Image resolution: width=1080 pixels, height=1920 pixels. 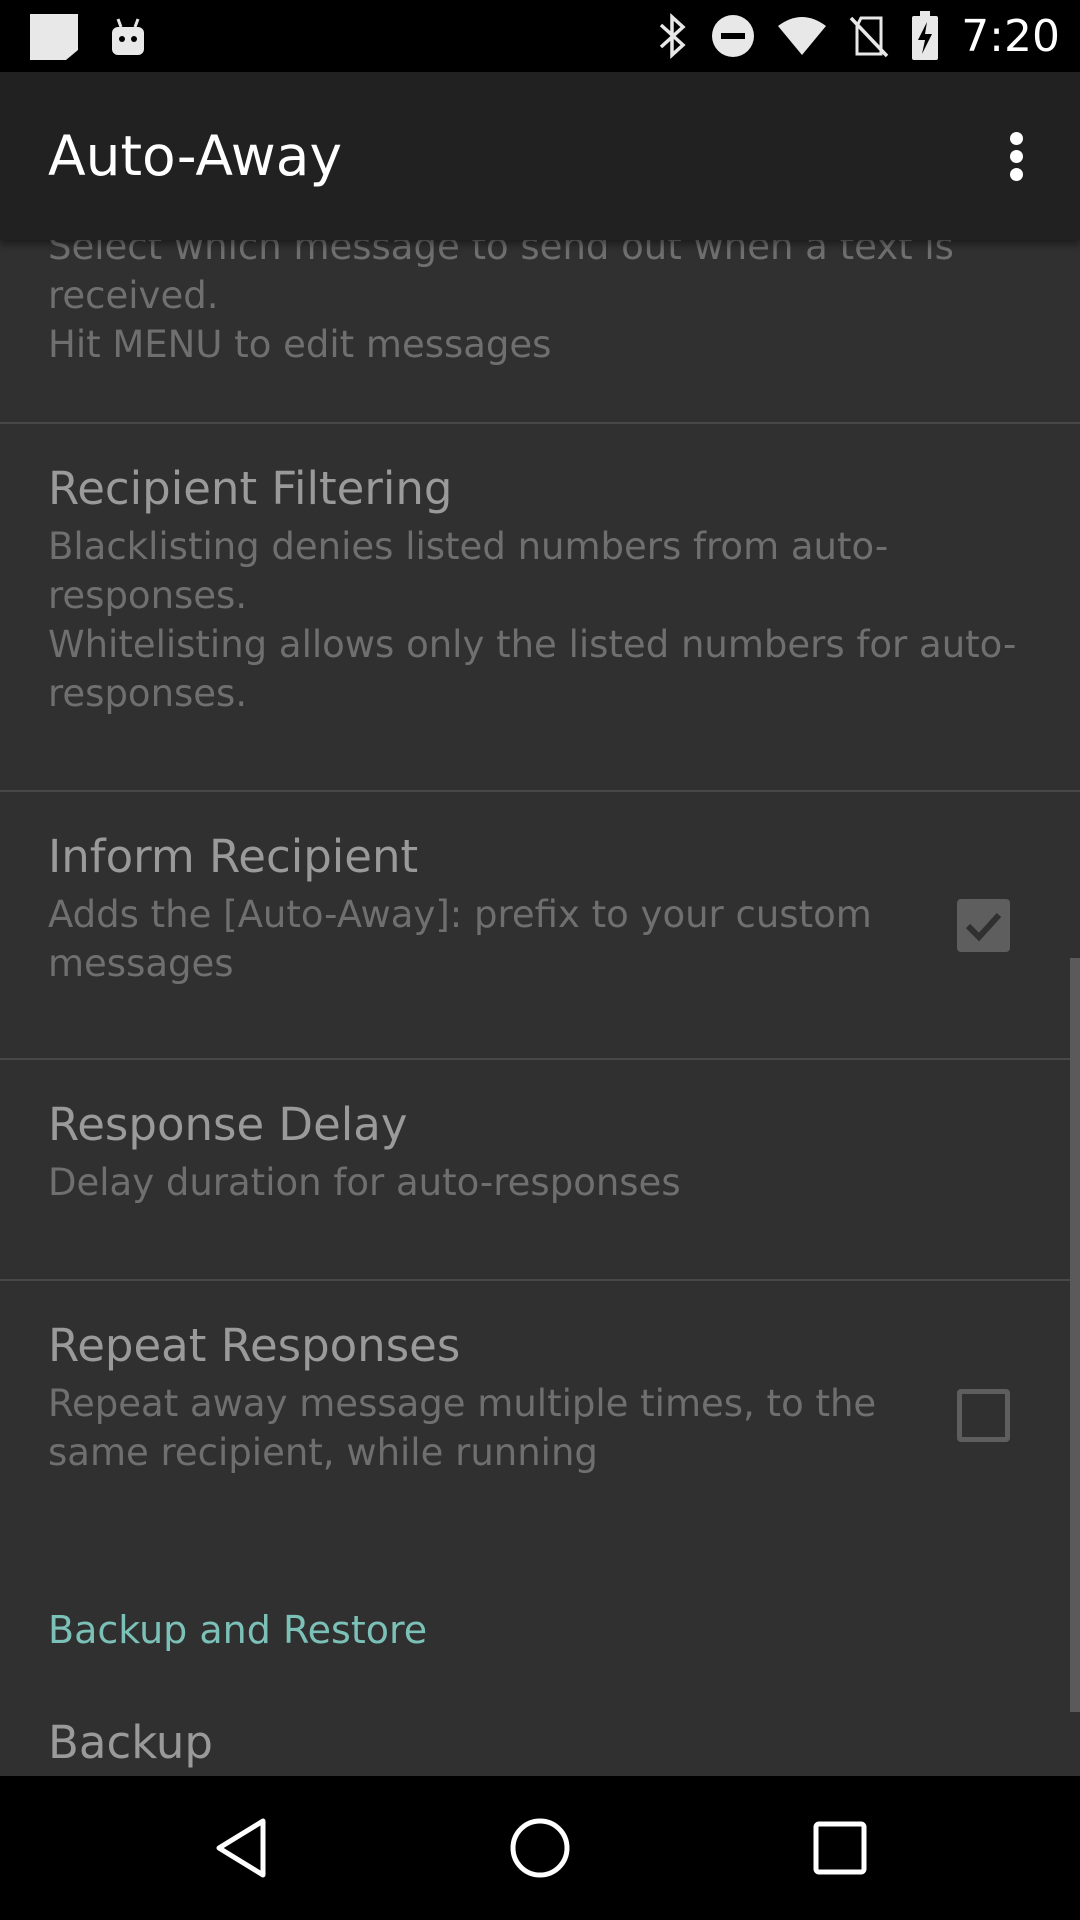 I want to click on scrollbar, so click(x=1075, y=1335).